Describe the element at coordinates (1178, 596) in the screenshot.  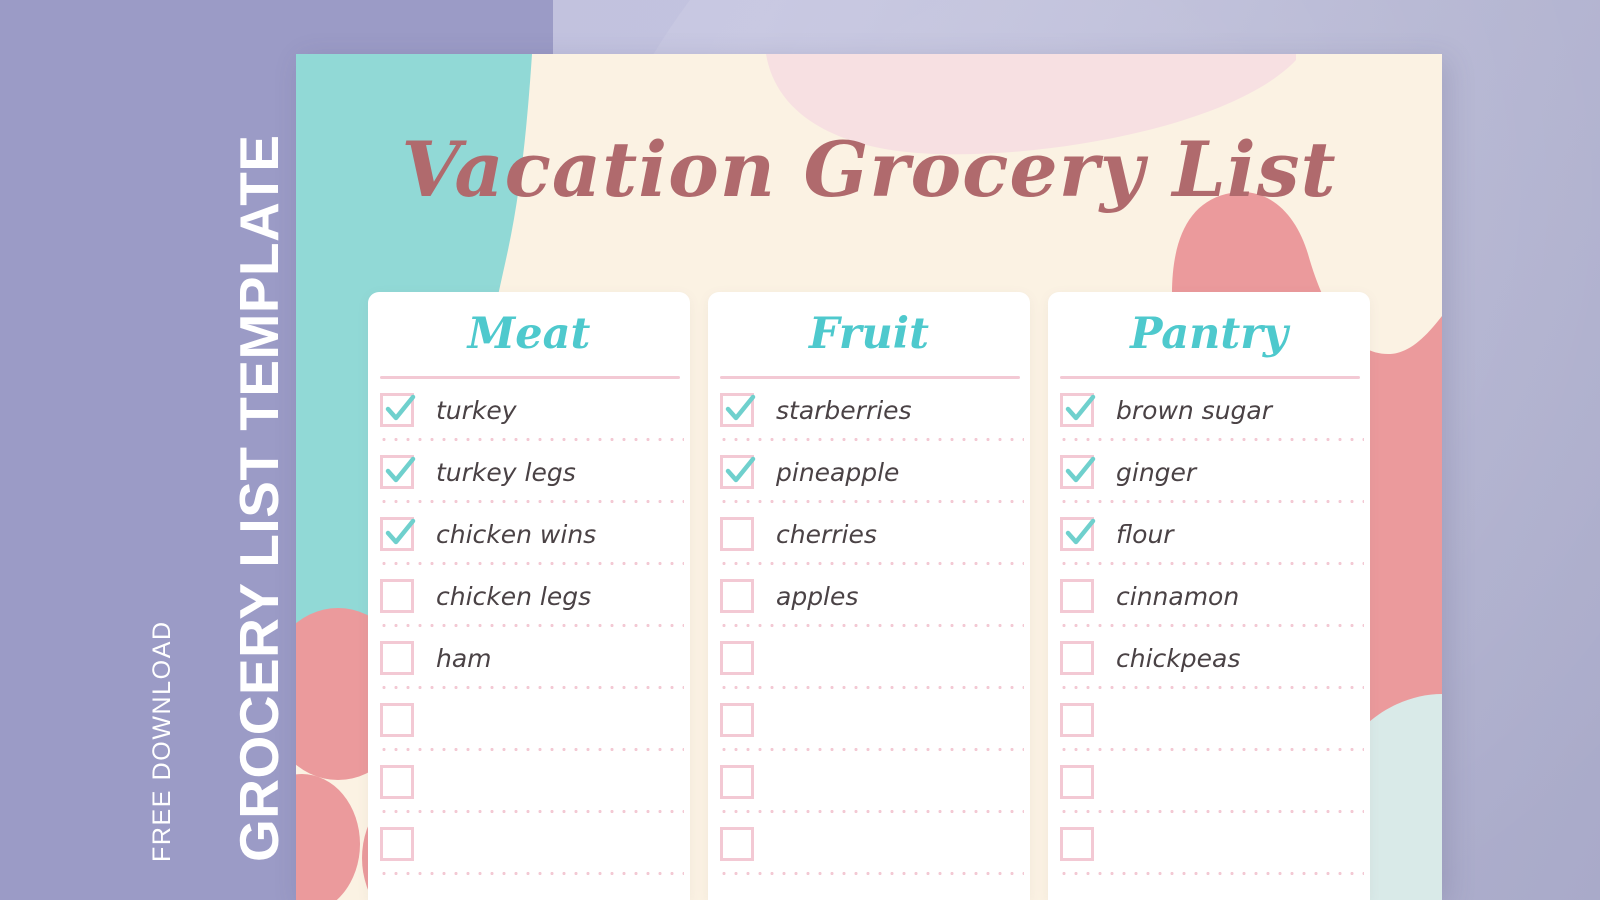
I see `list-item-label: cinnamon` at that location.